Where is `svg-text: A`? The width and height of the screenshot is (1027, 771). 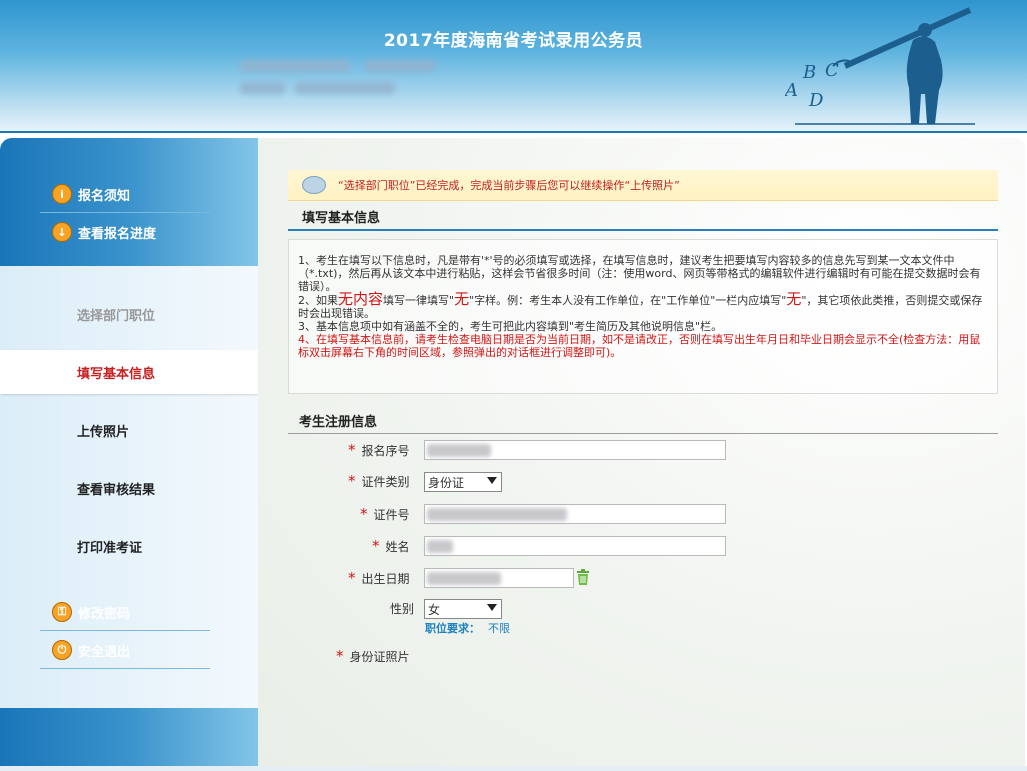
svg-text: A is located at coordinates (791, 90).